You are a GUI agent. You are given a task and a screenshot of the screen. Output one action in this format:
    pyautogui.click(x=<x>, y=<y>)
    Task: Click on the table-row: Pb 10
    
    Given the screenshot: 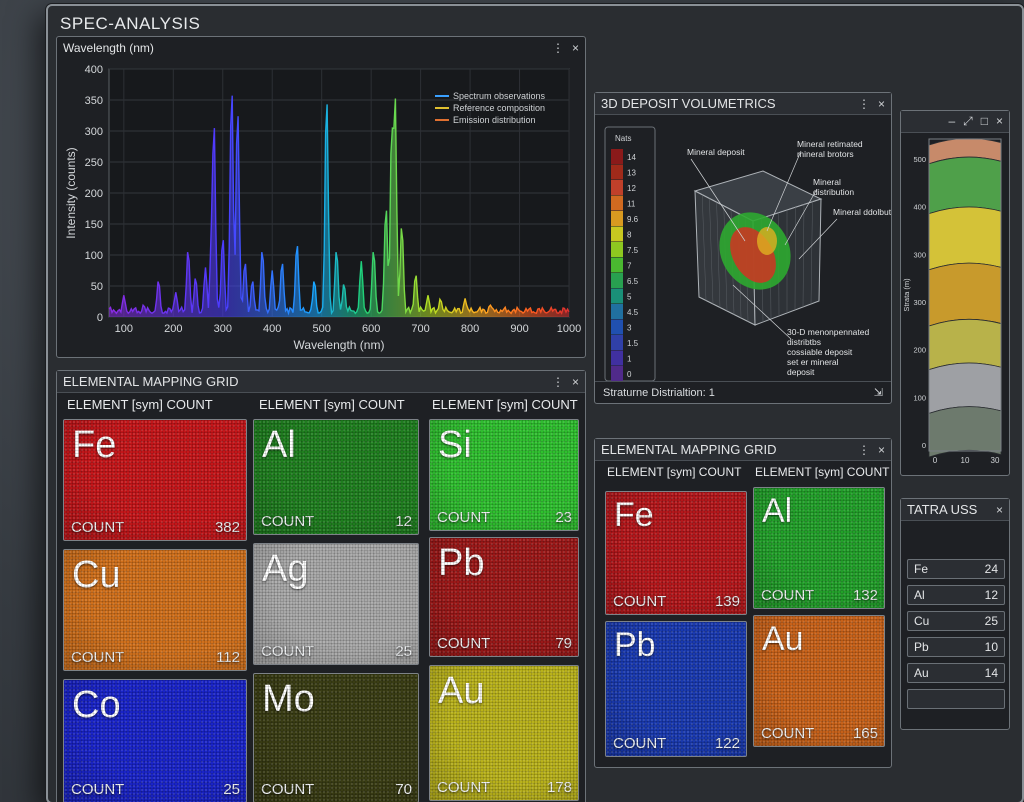 What is the action you would take?
    pyautogui.click(x=956, y=647)
    